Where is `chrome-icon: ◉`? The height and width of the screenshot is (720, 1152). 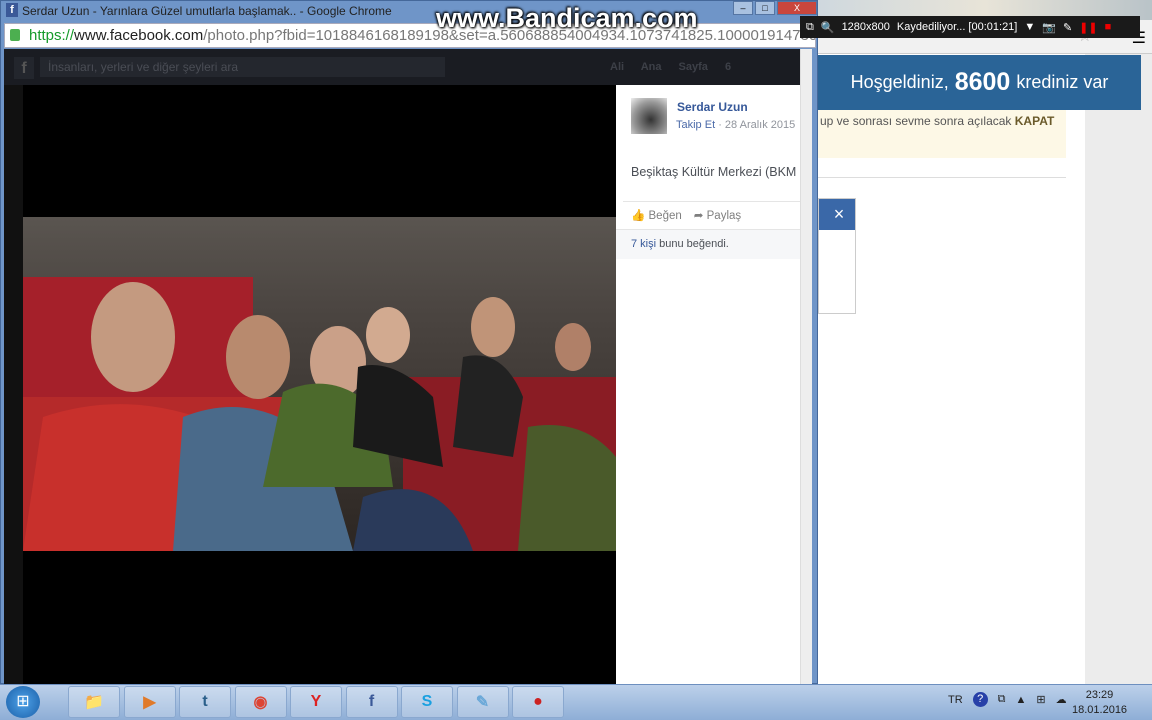 chrome-icon: ◉ is located at coordinates (260, 702).